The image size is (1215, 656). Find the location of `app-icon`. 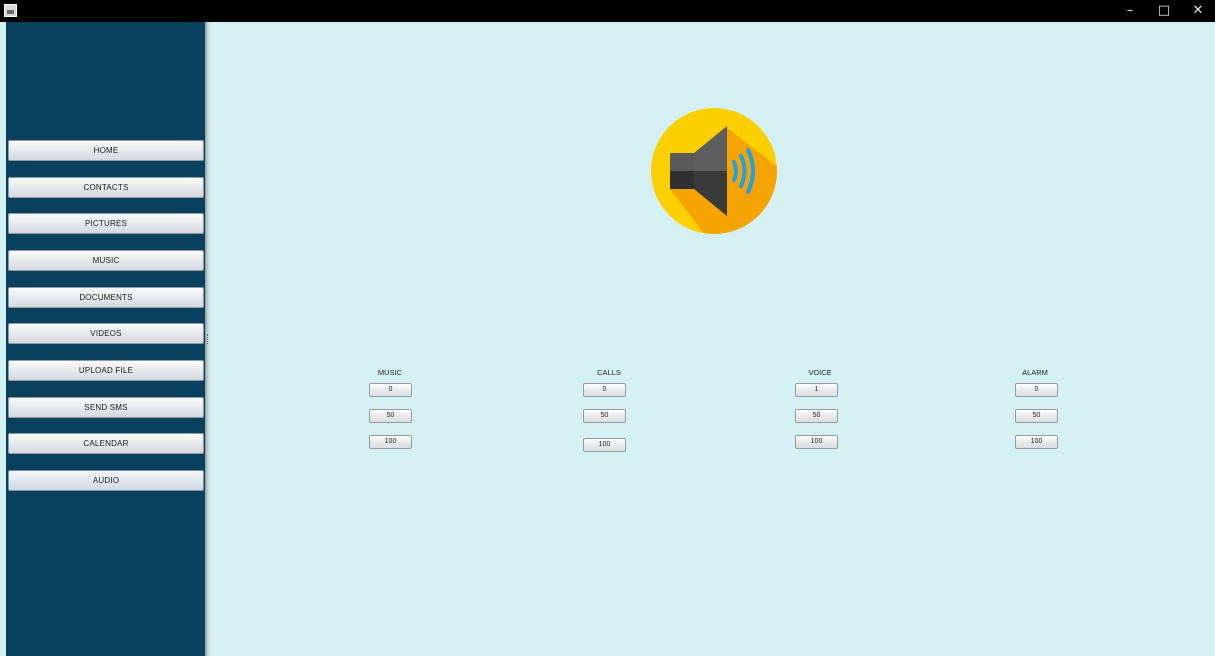

app-icon is located at coordinates (10, 10).